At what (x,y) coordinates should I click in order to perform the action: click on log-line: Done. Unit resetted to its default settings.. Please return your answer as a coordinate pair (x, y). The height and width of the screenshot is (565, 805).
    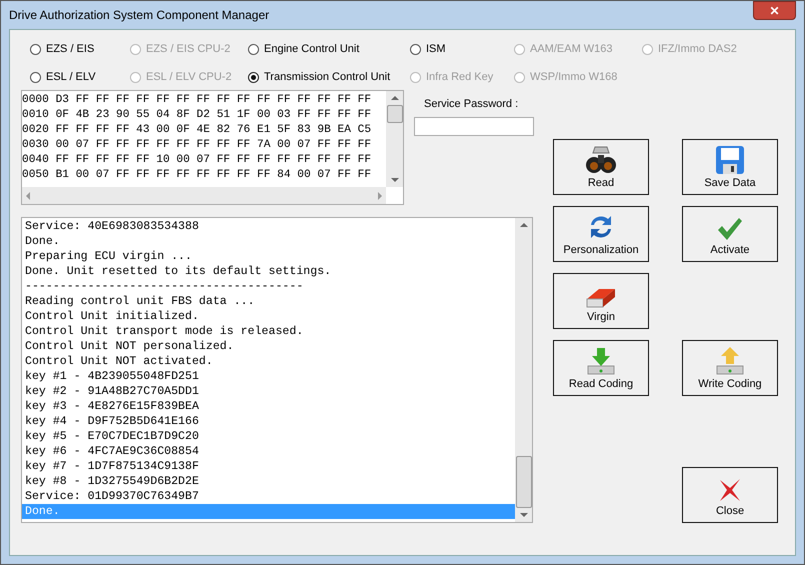
    Looking at the image, I should click on (178, 271).